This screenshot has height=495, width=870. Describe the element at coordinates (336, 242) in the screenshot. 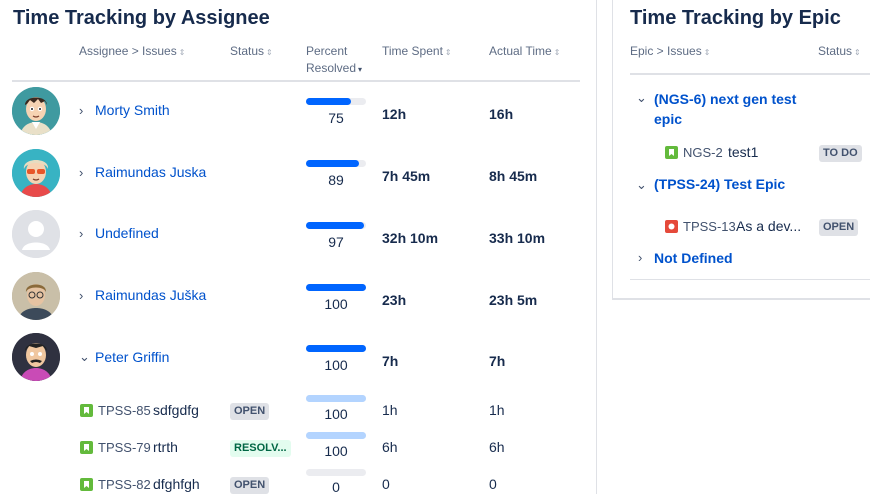

I see `percent-resolved: 97` at that location.